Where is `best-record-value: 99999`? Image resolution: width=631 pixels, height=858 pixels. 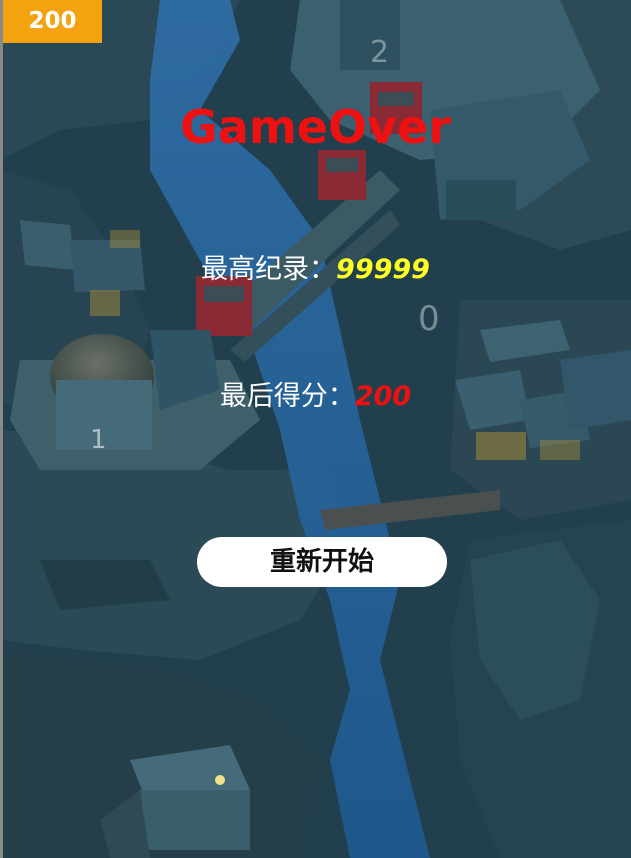 best-record-value: 99999 is located at coordinates (383, 269).